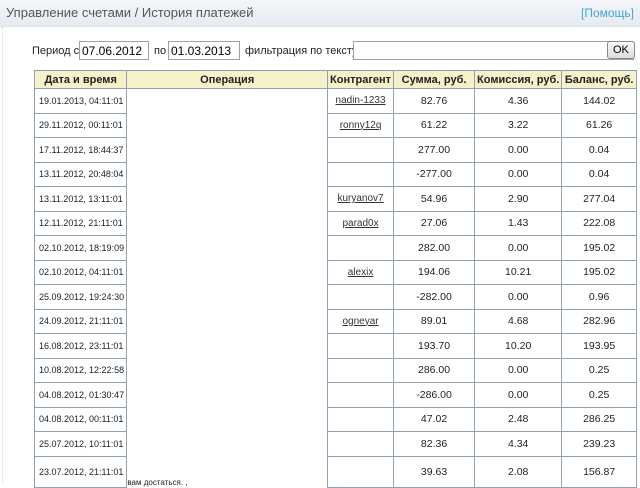 Image resolution: width=640 pixels, height=488 pixels. I want to click on partner-cell: parad0x, so click(361, 223).